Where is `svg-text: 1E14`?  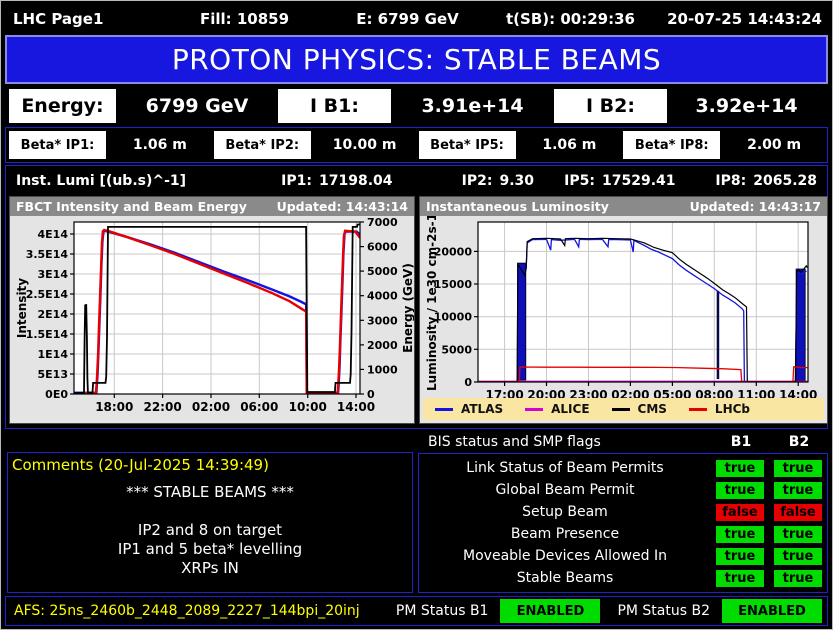
svg-text: 1E14 is located at coordinates (53, 354).